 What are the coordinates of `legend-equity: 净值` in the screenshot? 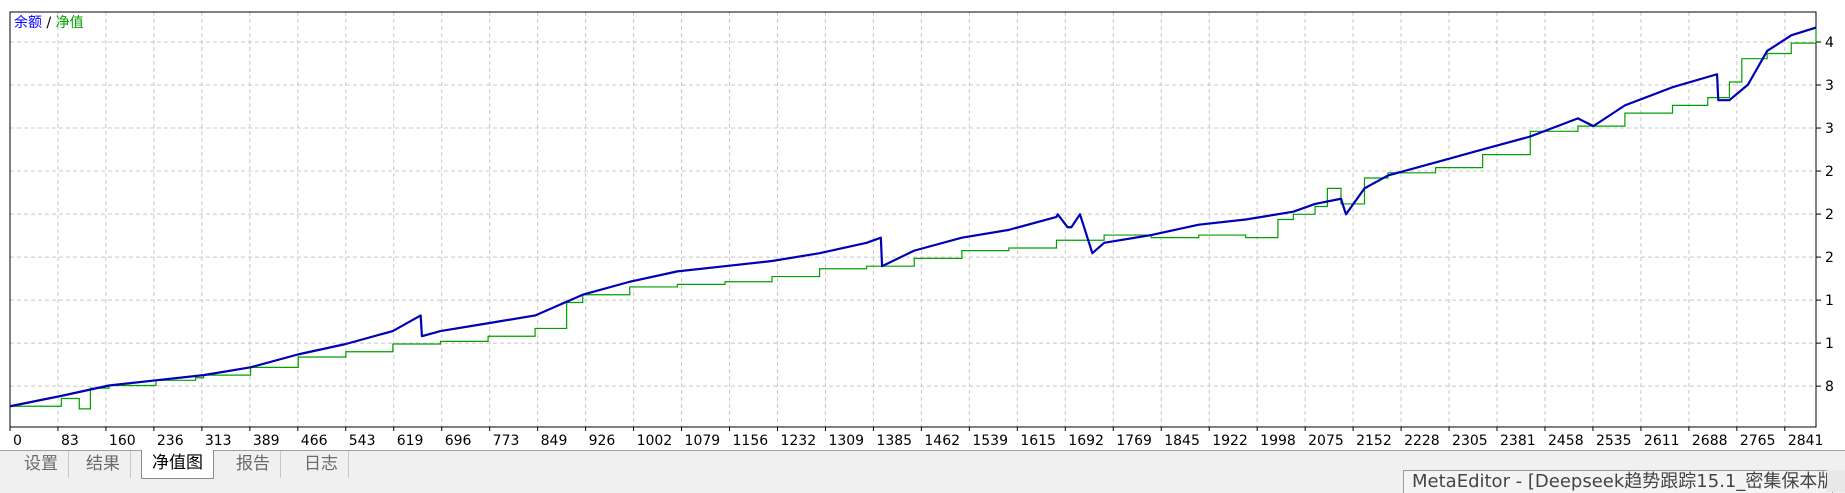 It's located at (69, 23).